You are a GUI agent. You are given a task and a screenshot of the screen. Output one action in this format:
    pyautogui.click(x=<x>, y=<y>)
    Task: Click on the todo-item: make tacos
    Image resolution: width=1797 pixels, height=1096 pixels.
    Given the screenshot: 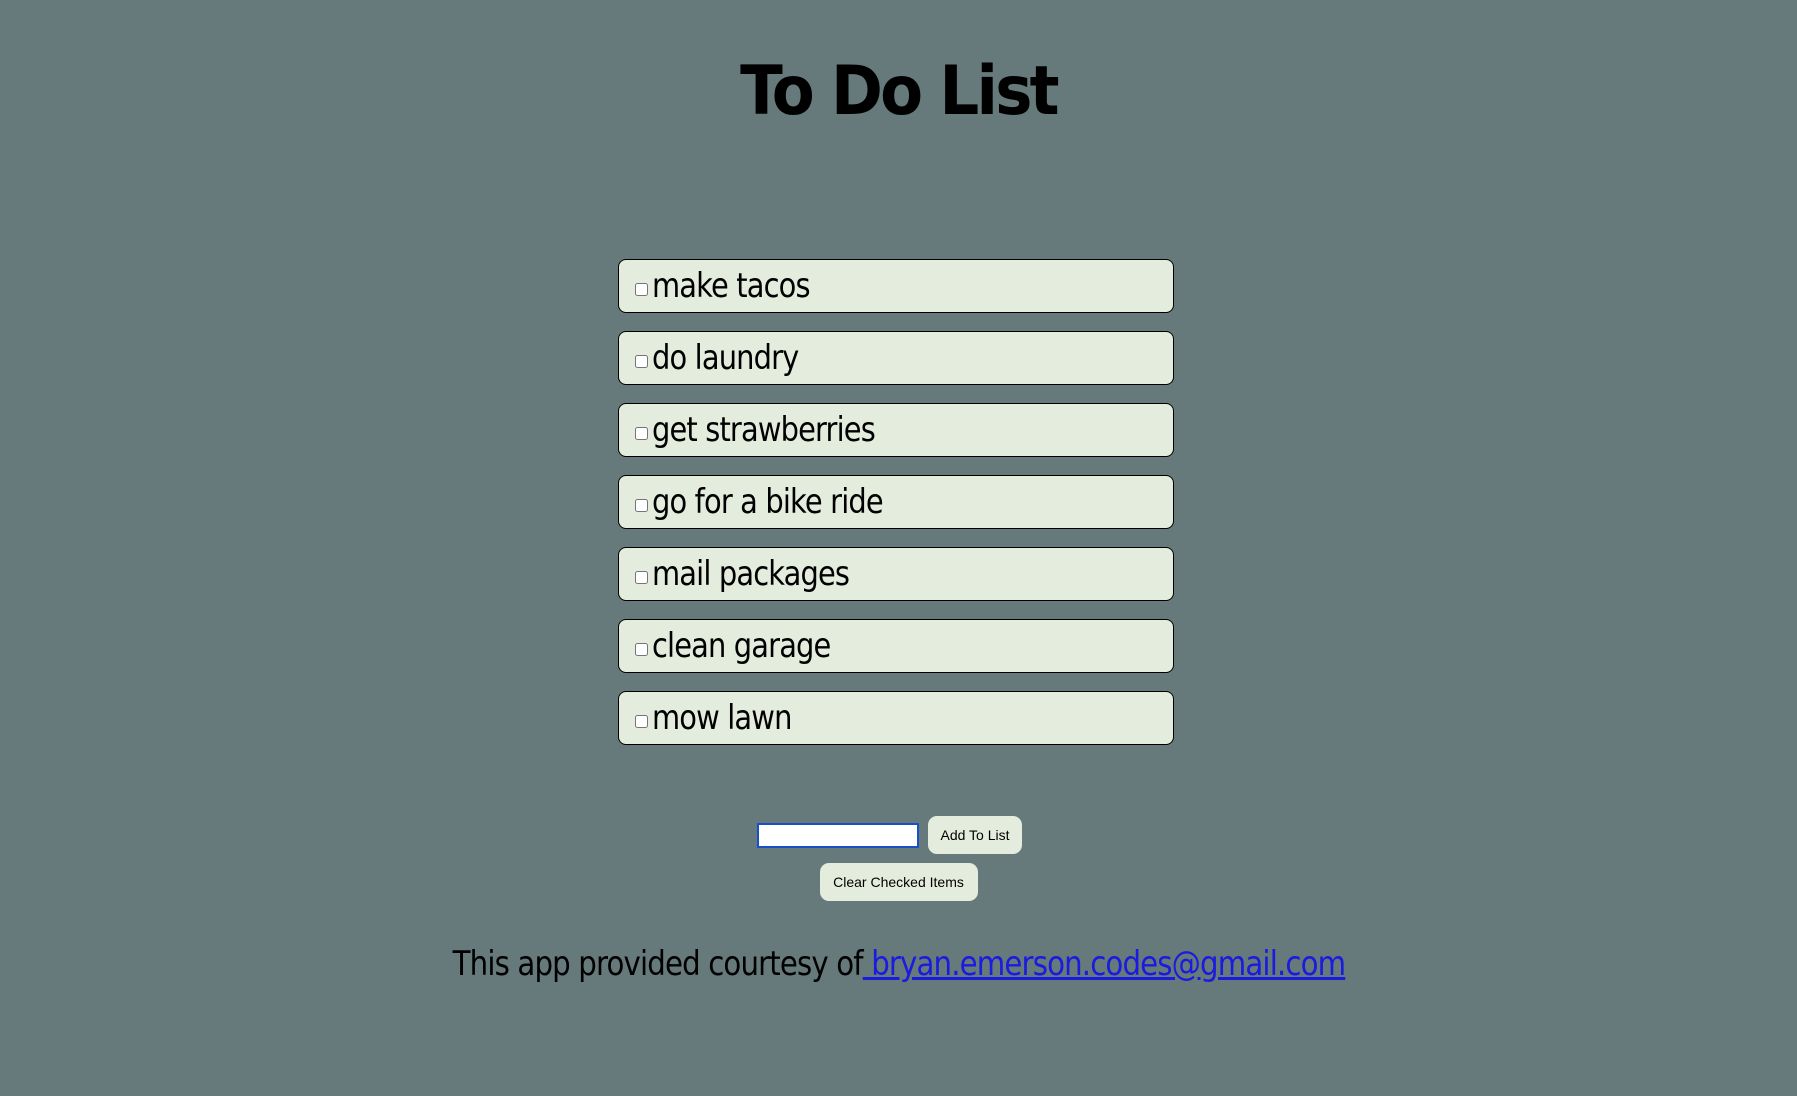 What is the action you would take?
    pyautogui.click(x=896, y=286)
    